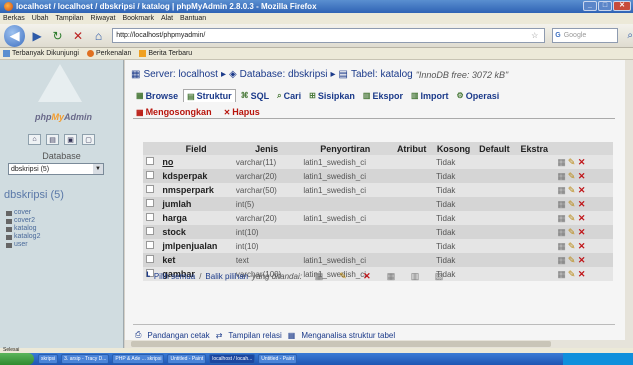 This screenshot has width=633, height=365. Describe the element at coordinates (332, 96) in the screenshot. I see `tab-sisipkan: ⊞ Sisipkan` at that location.